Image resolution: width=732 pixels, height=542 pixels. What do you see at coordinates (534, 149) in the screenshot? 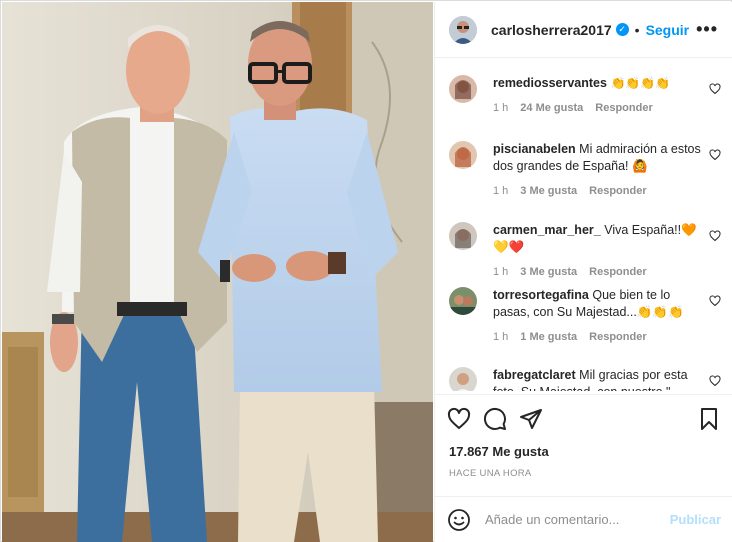
I see `comment-username: piscianabelen` at bounding box center [534, 149].